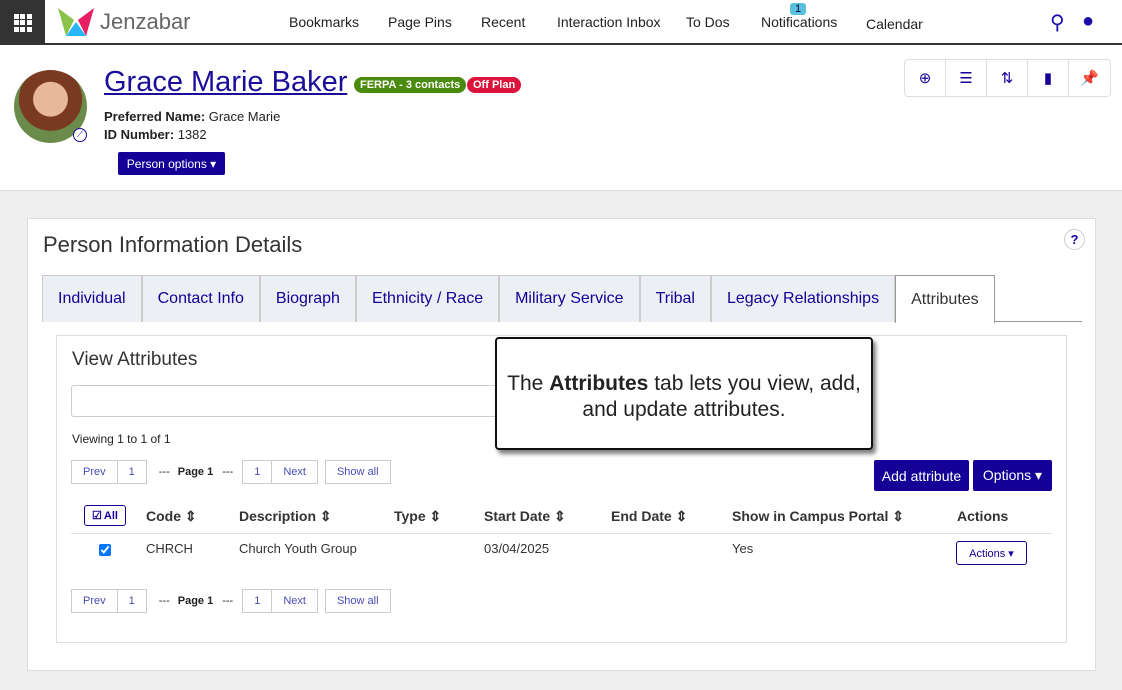  I want to click on cell-code: CHRCH, so click(169, 548).